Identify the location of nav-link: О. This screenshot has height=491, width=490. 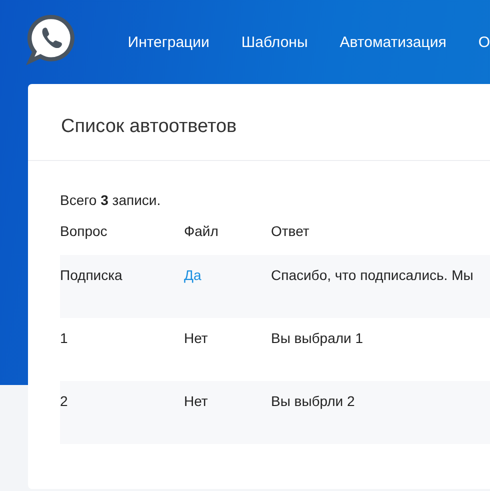
(484, 42).